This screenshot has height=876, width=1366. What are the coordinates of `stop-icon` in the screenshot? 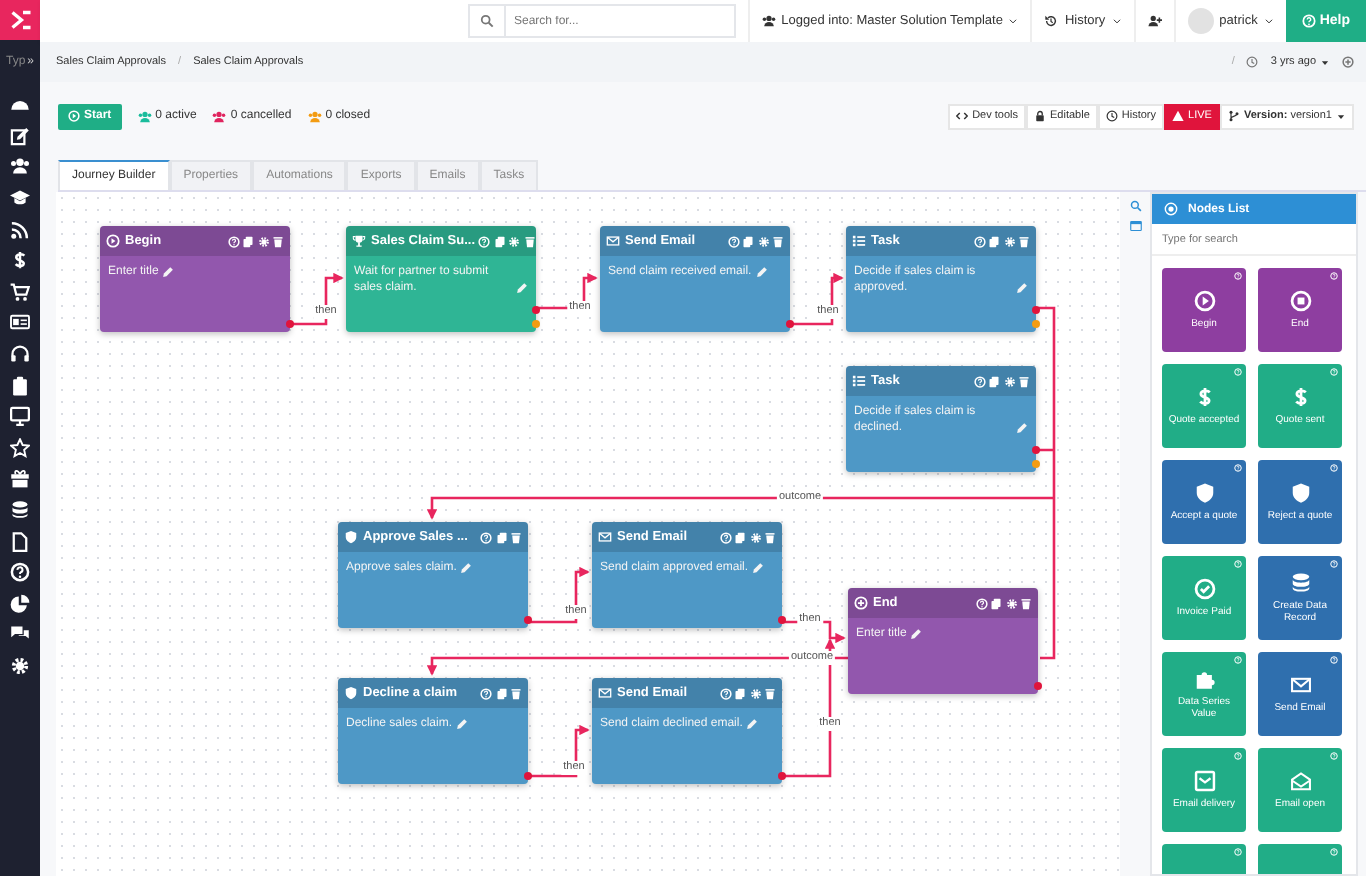 It's located at (1300, 301).